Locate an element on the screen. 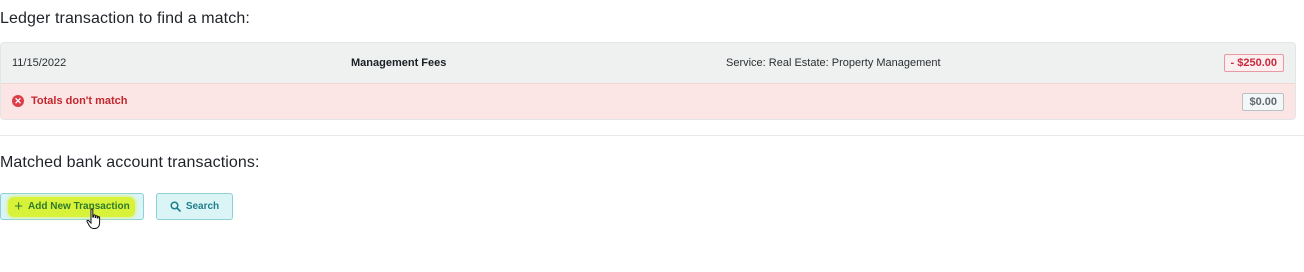  add-new-transaction-button: + Add New Transaction is located at coordinates (72, 206).